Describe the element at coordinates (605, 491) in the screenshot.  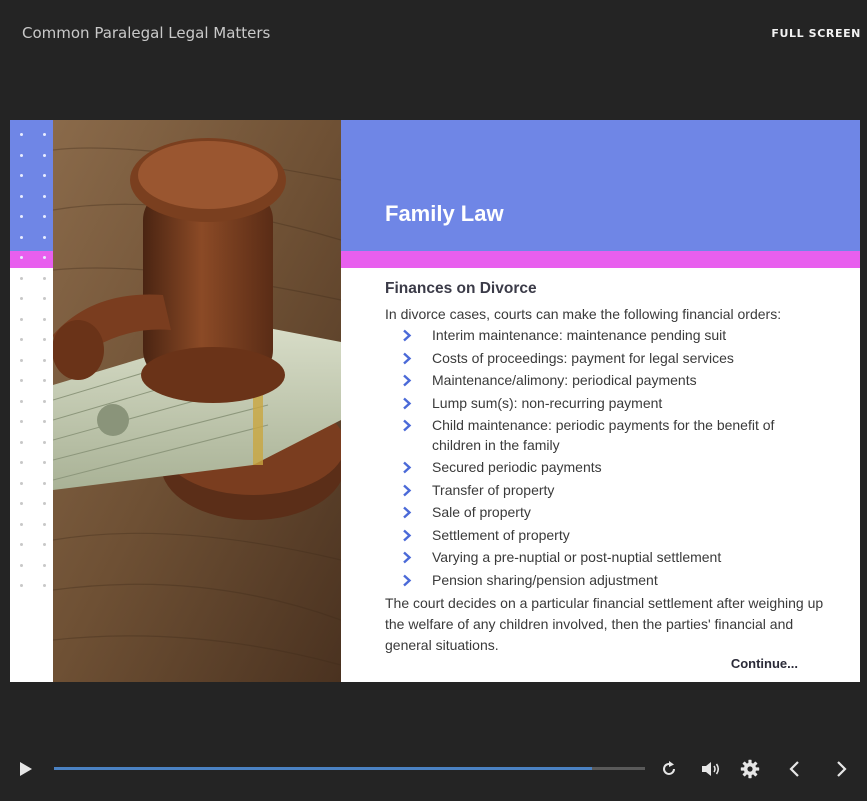
I see `financial-order-item: Transfer of property` at that location.